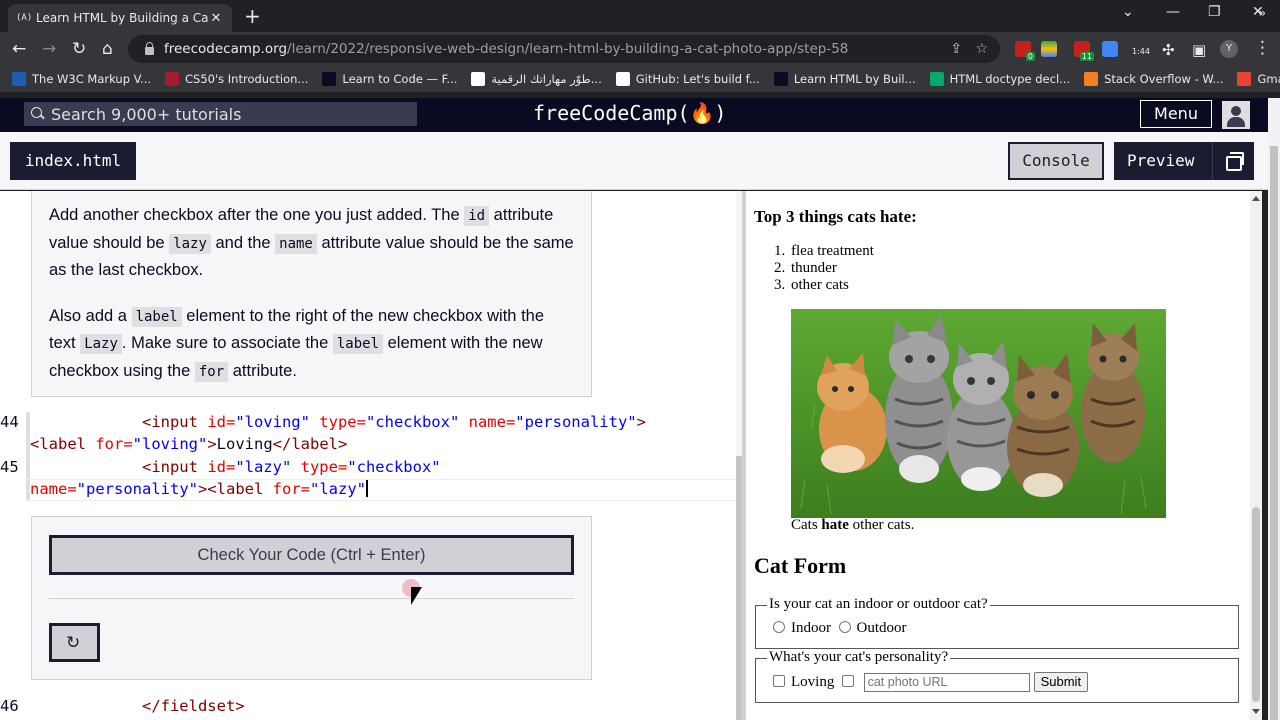 This screenshot has height=720, width=1280. I want to click on side-panel-icon: ▣, so click(1199, 50).